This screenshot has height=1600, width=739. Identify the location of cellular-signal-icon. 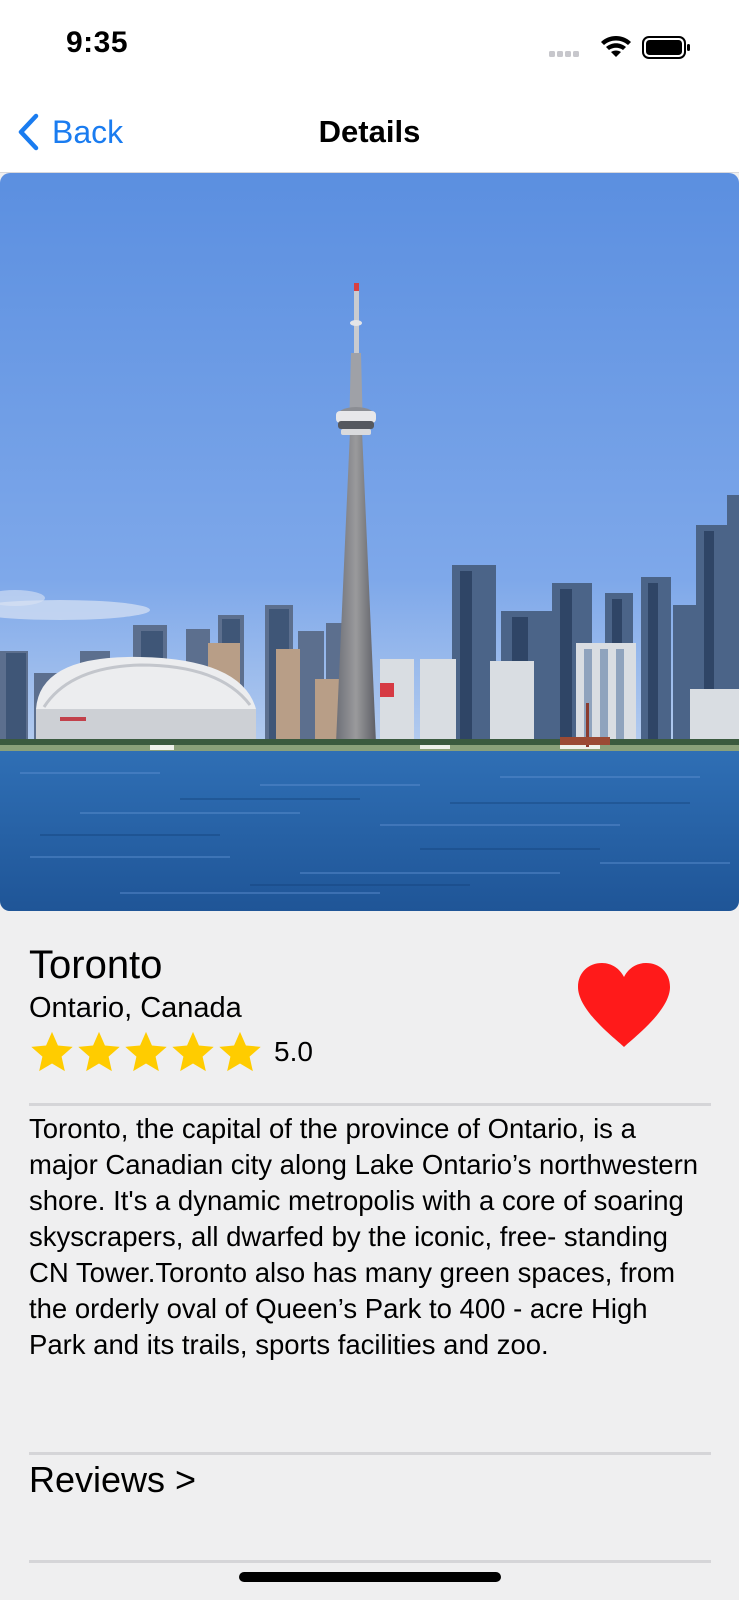
(564, 54).